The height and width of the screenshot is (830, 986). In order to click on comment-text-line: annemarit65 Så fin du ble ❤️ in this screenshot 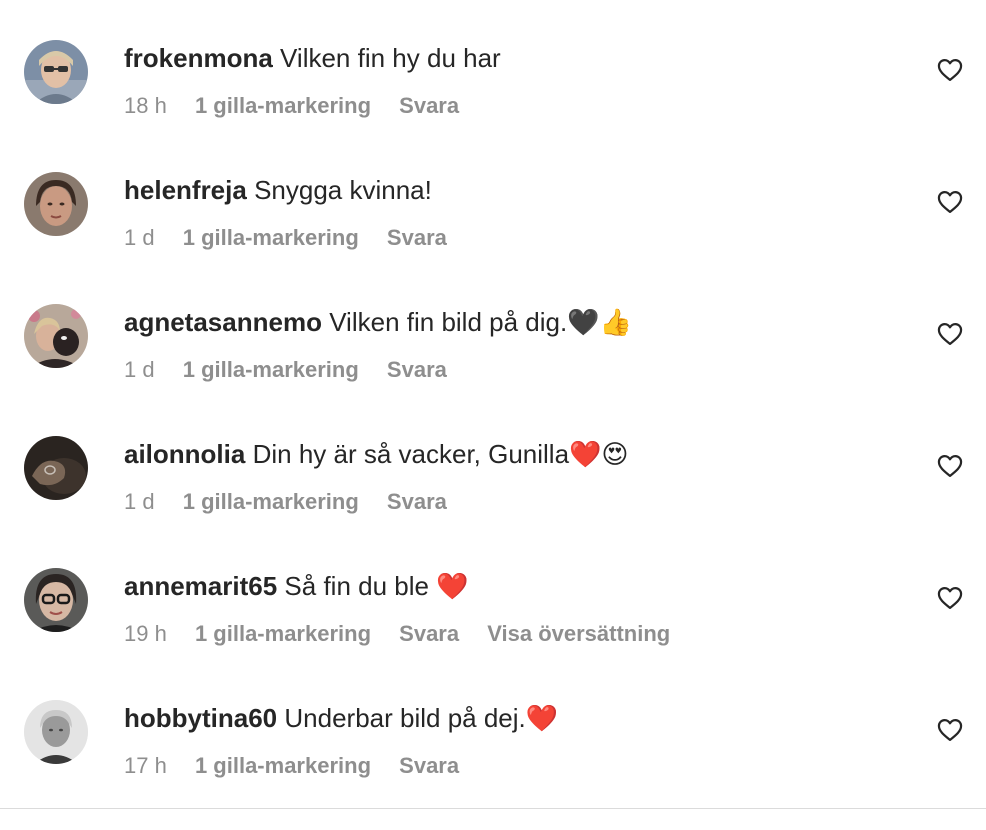, I will do `click(296, 586)`.